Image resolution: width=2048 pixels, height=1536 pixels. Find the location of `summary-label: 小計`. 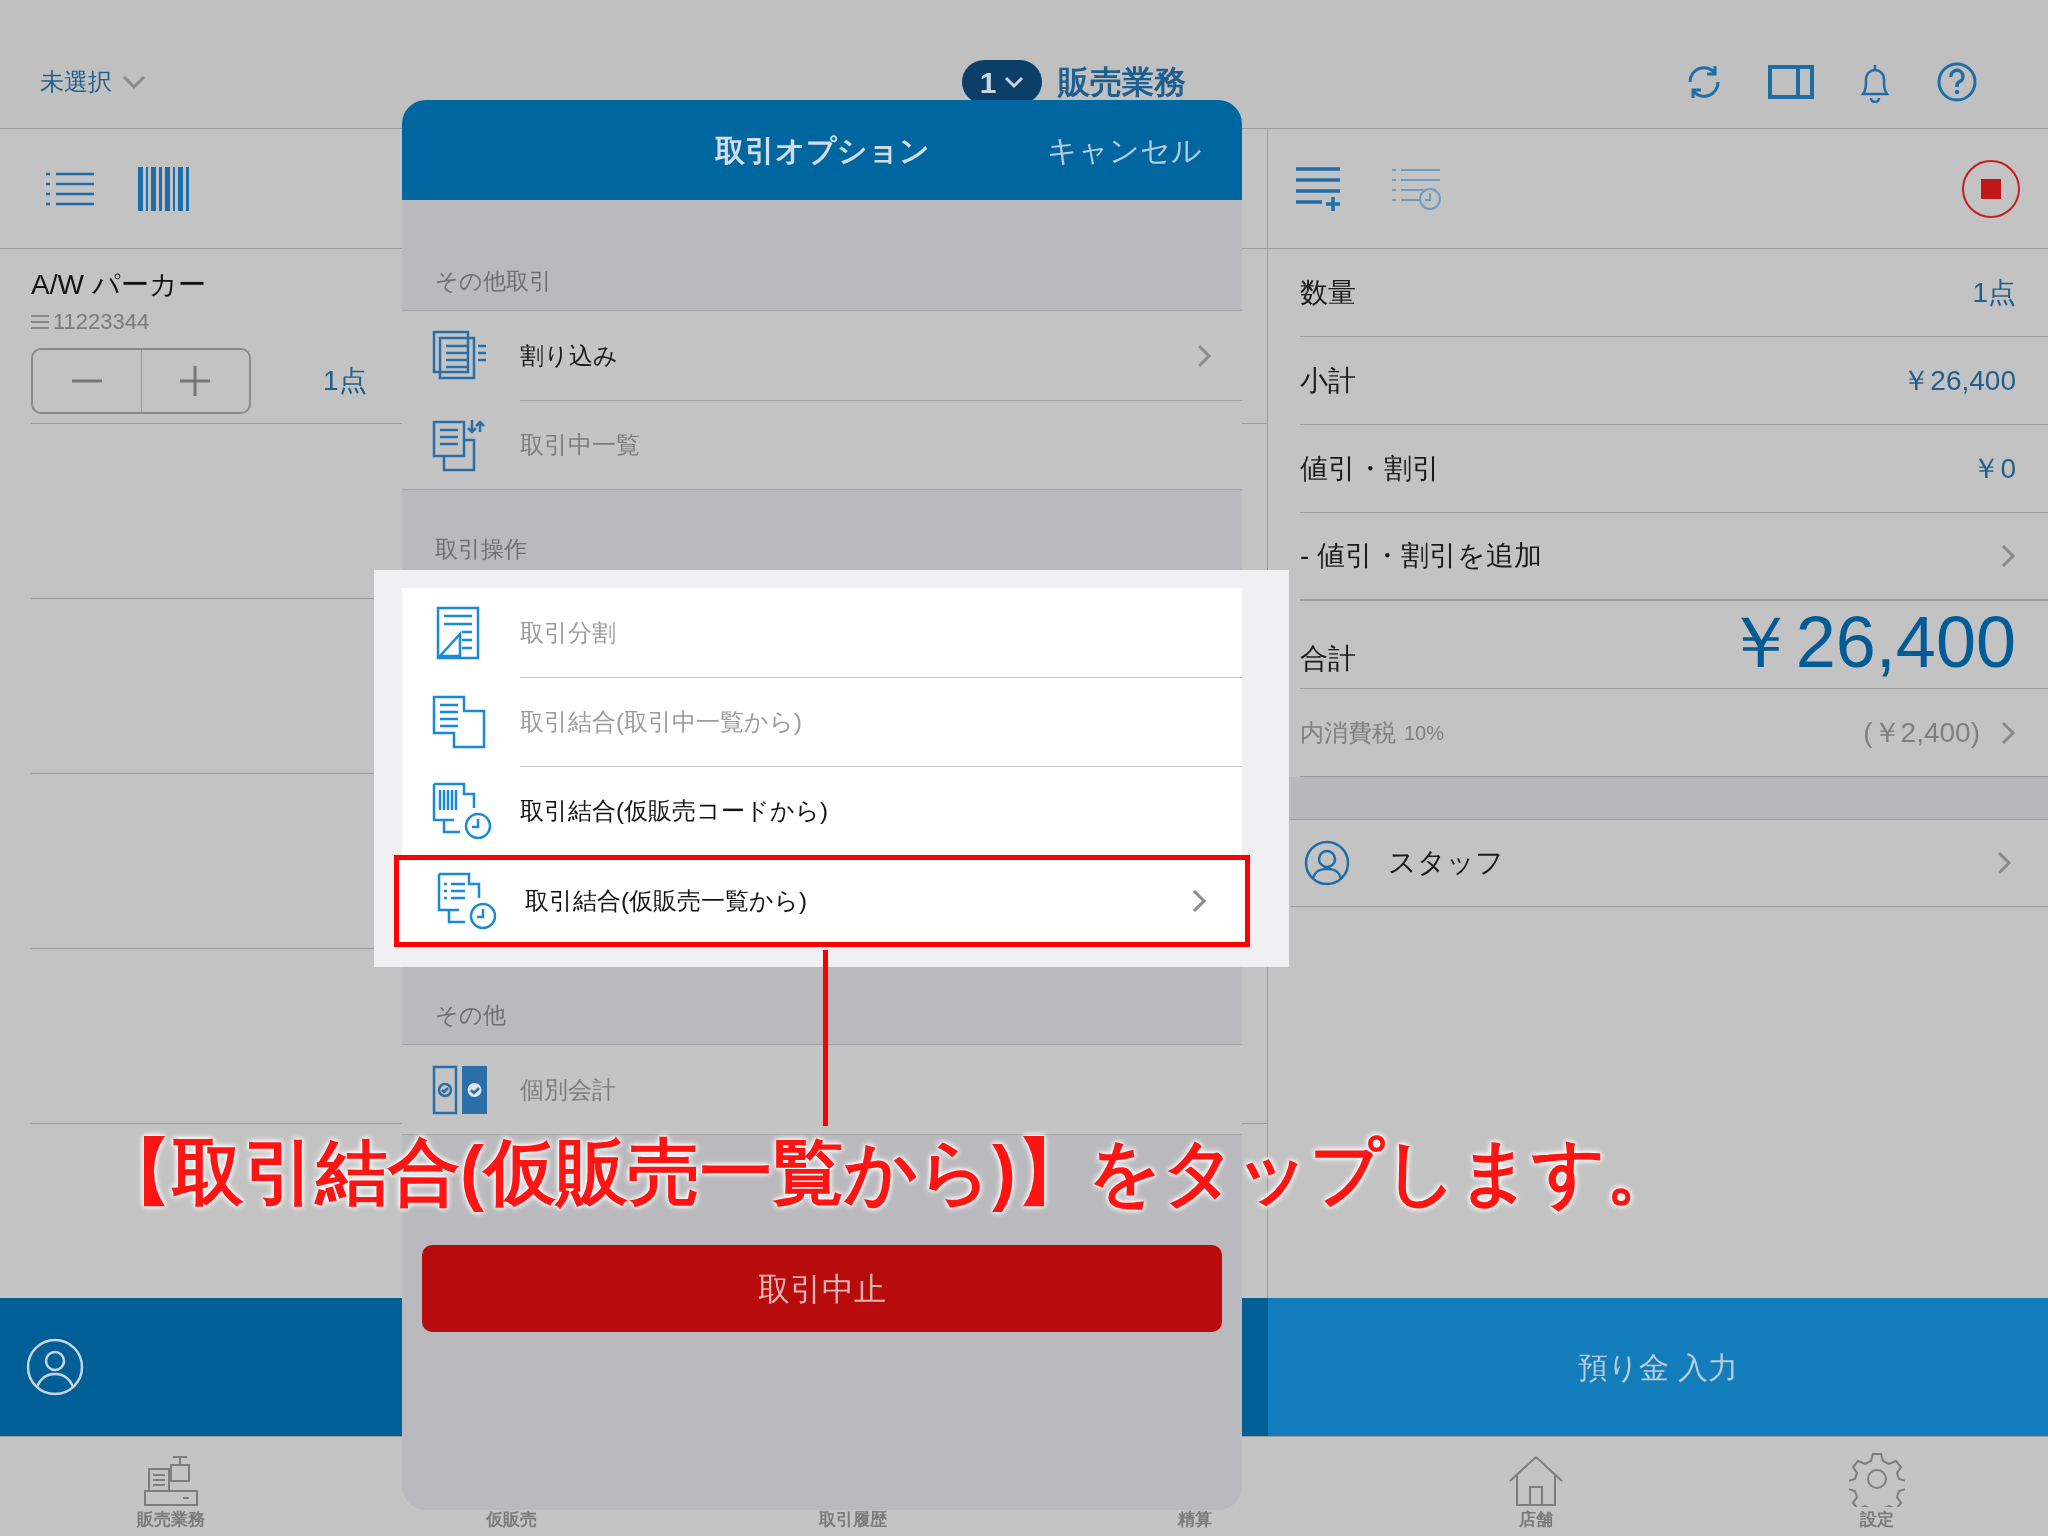

summary-label: 小計 is located at coordinates (1328, 380).